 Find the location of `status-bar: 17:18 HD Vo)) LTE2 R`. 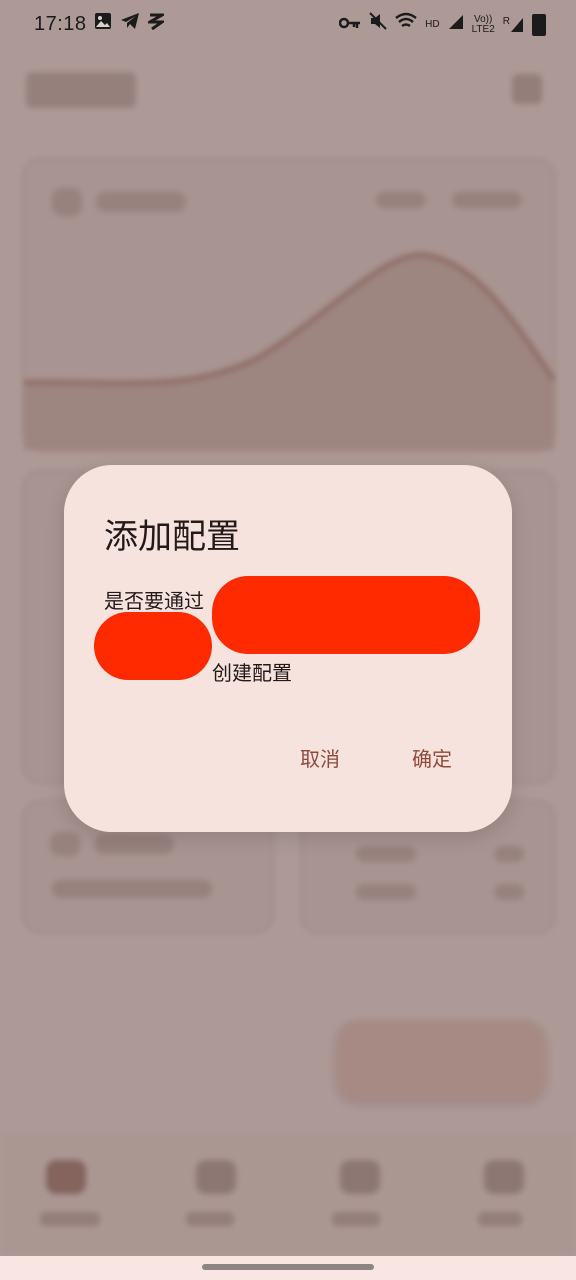

status-bar: 17:18 HD Vo)) LTE2 R is located at coordinates (288, 25).